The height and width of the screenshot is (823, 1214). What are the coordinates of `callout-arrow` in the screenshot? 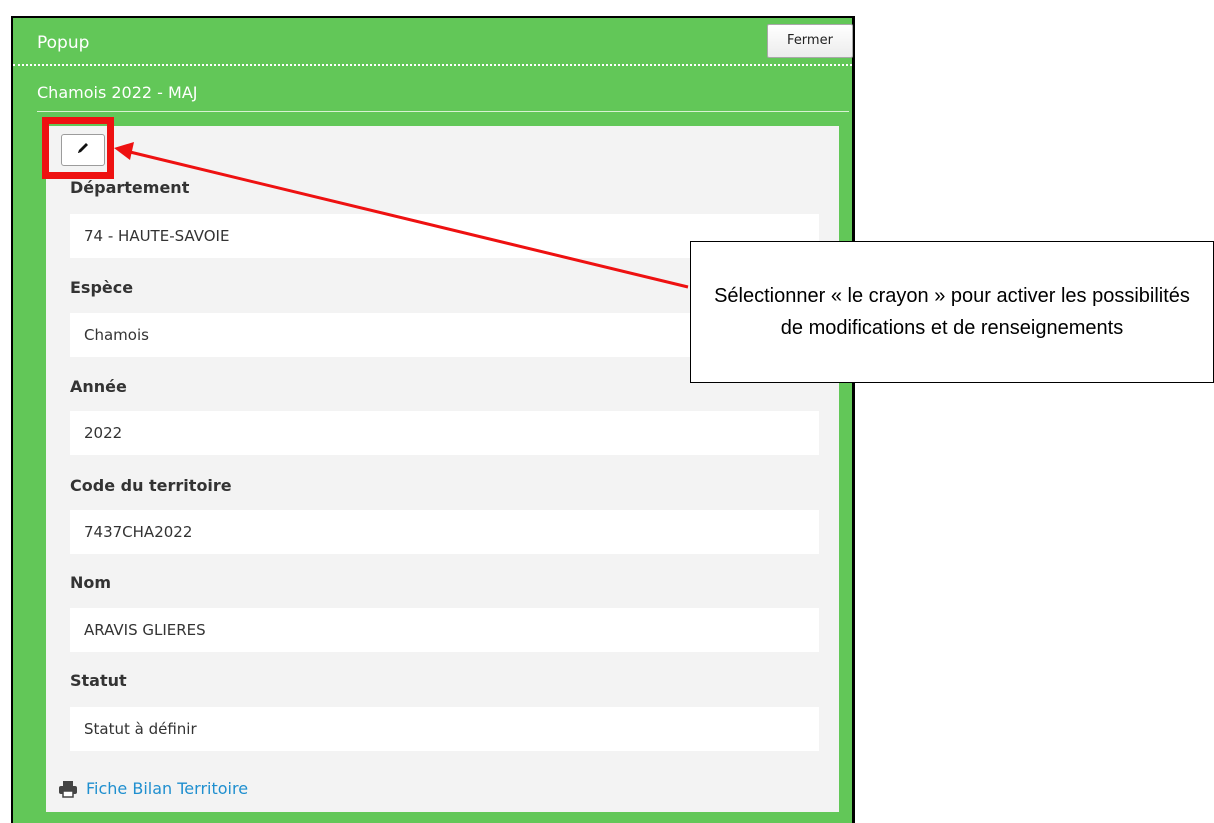 It's located at (401, 215).